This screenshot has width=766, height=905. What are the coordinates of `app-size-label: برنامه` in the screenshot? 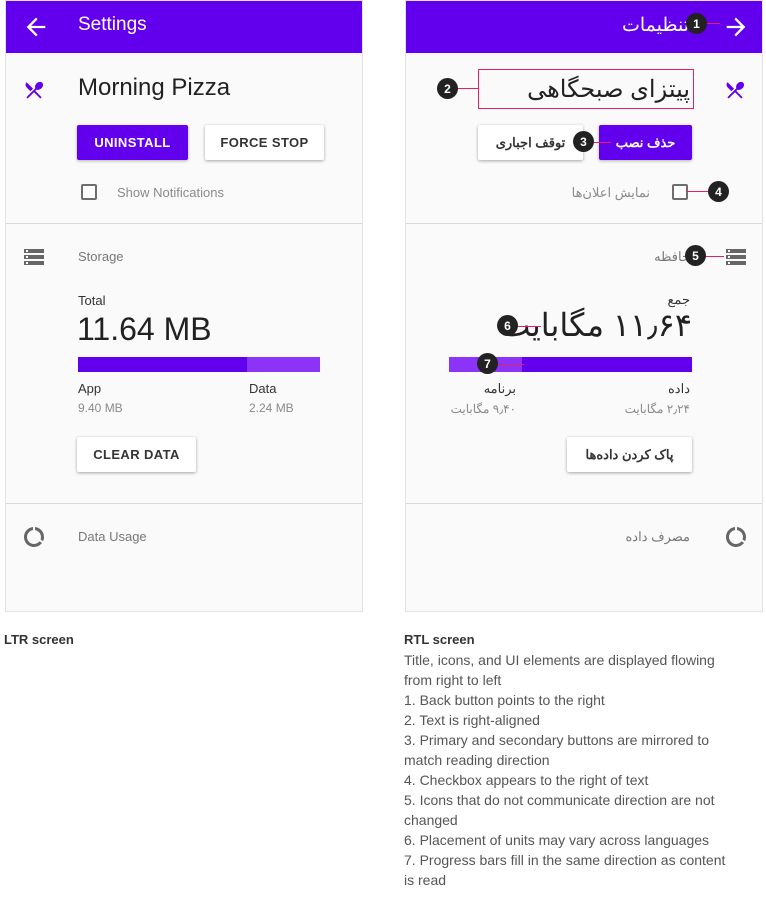 It's located at (499, 388).